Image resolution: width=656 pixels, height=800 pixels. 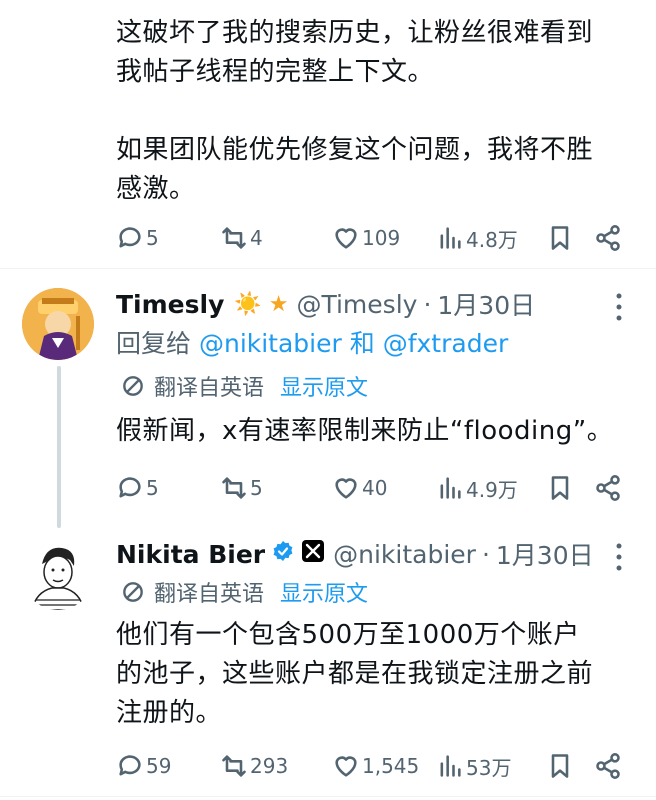 What do you see at coordinates (489, 767) in the screenshot?
I see `views-count: 53万` at bounding box center [489, 767].